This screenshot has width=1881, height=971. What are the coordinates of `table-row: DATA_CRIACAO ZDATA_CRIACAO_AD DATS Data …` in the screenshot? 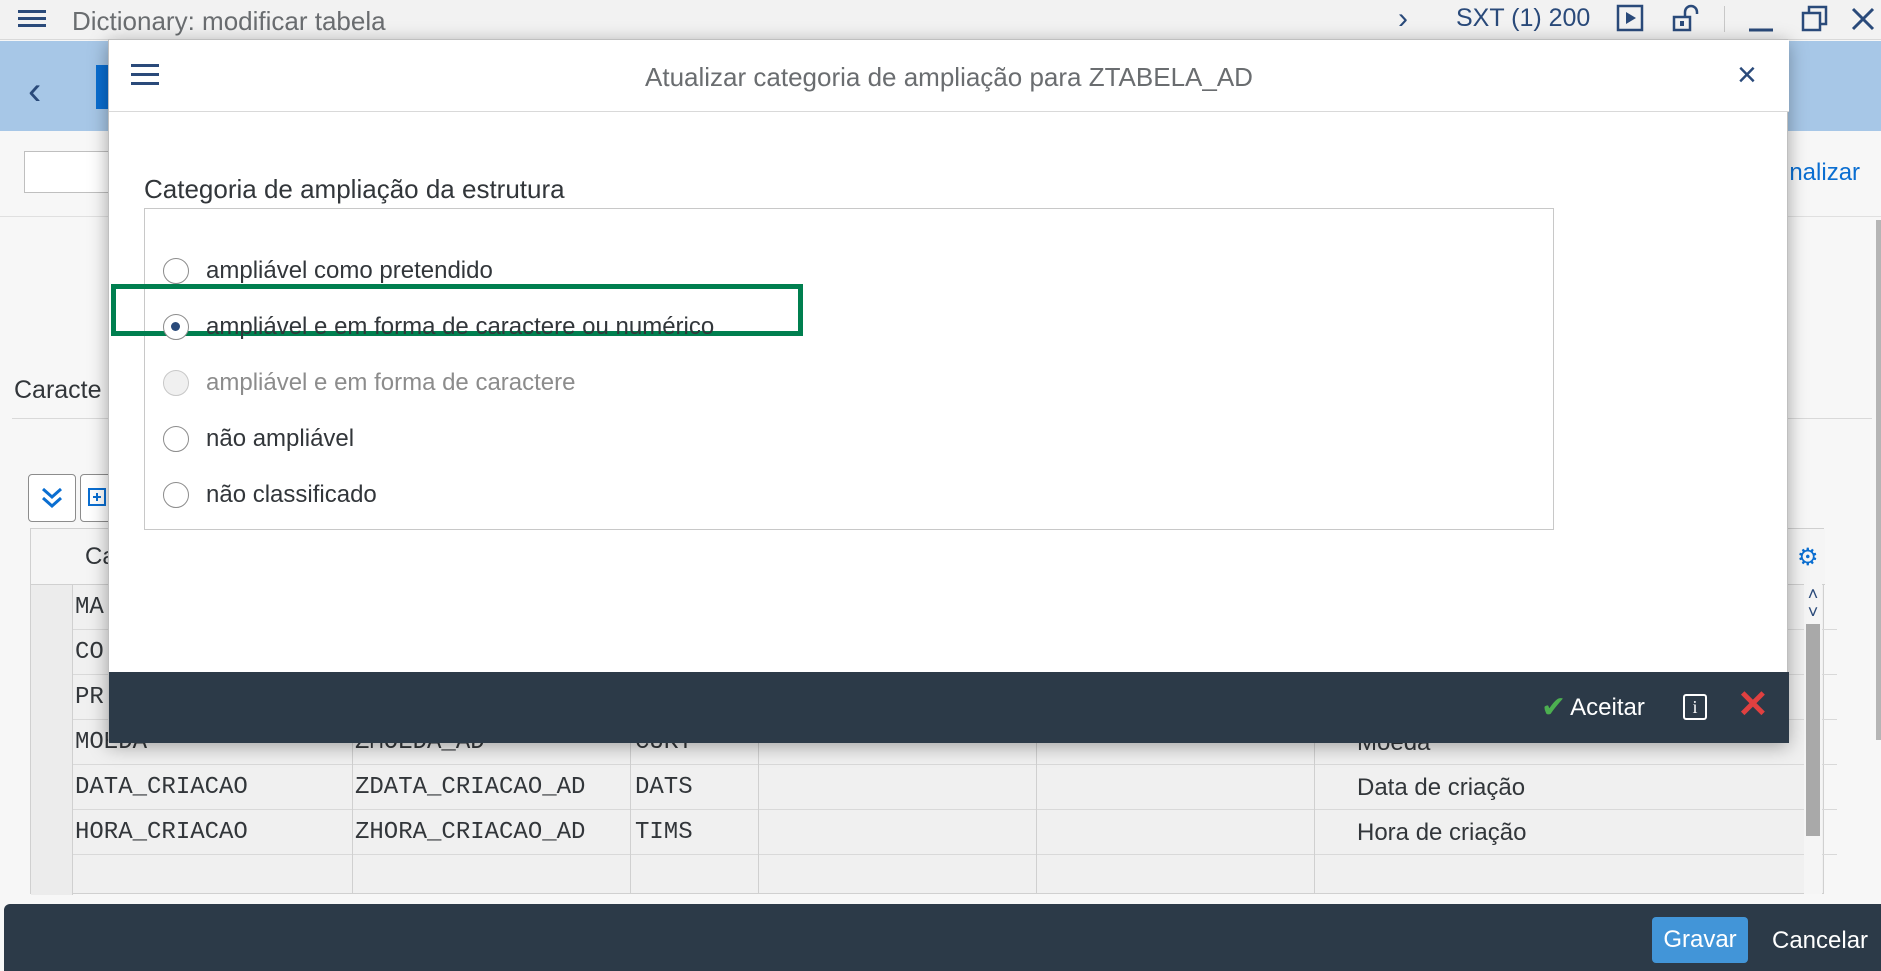 It's located at (955, 787).